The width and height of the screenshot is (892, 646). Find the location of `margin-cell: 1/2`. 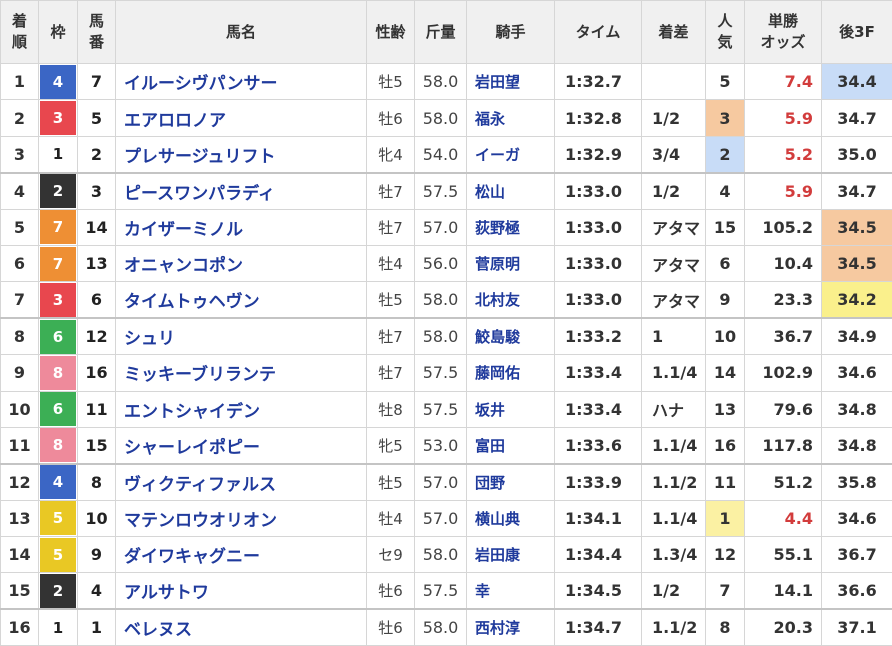

margin-cell: 1/2 is located at coordinates (673, 591).